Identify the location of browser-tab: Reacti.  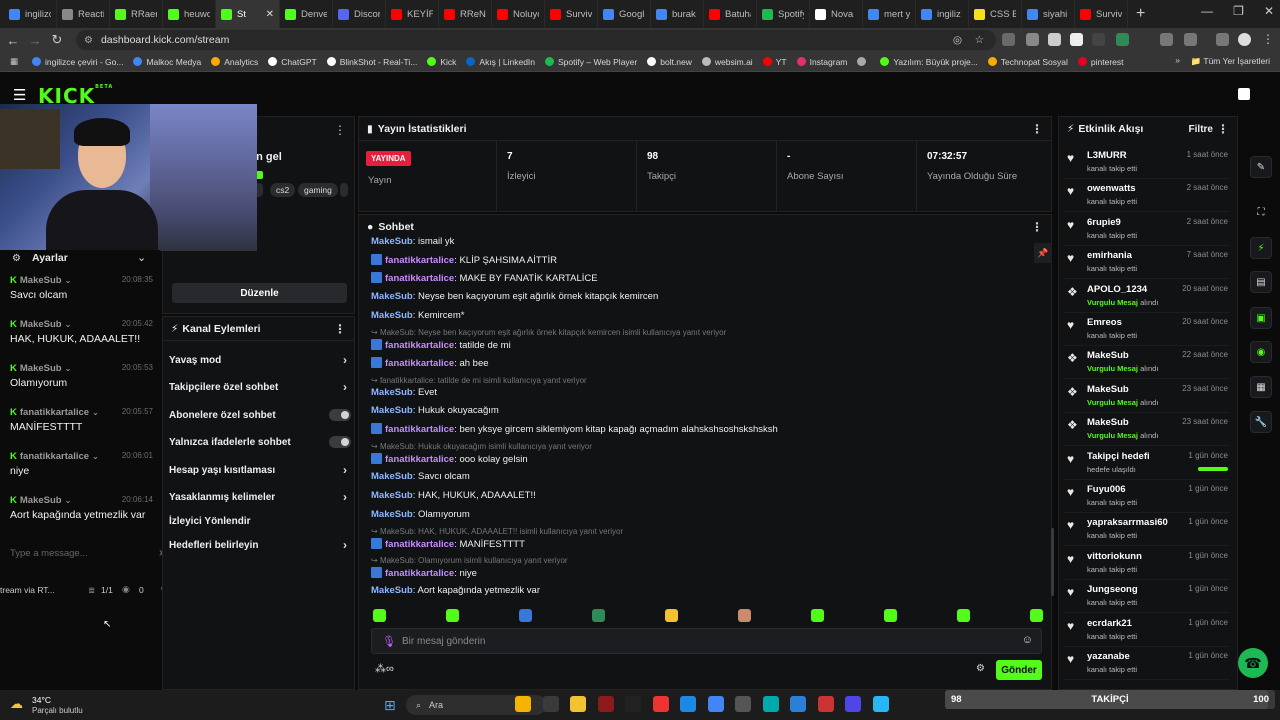
(83, 14).